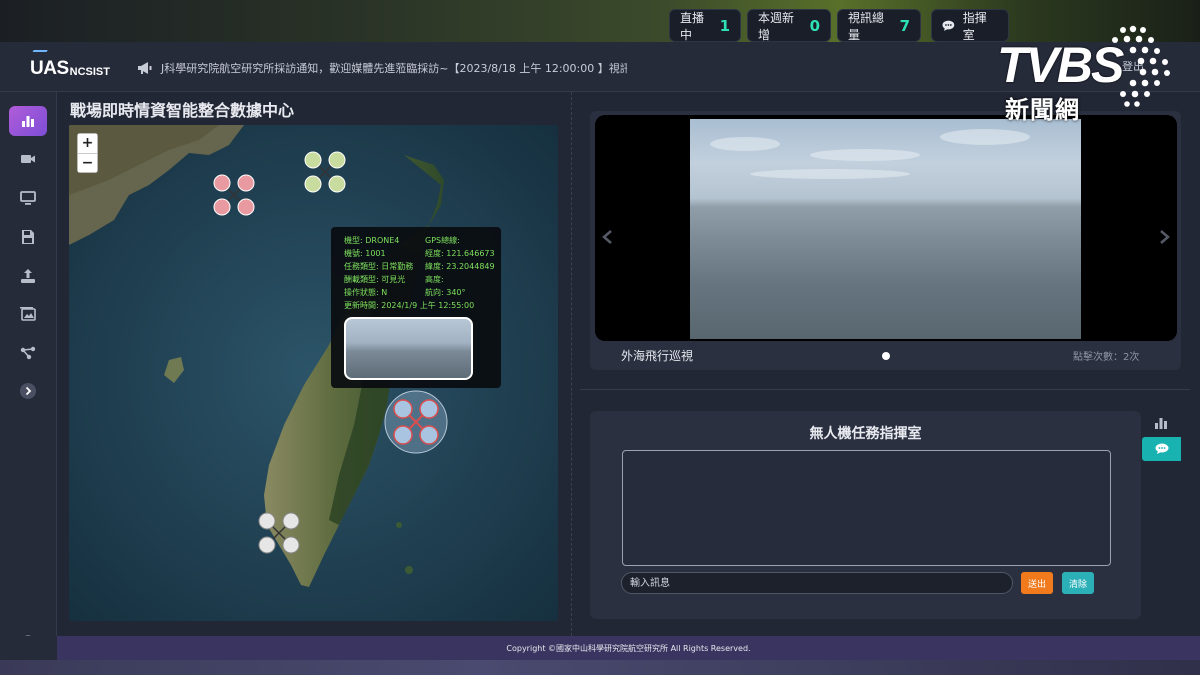 This screenshot has height=675, width=1200. I want to click on chart-icon, so click(28, 121).